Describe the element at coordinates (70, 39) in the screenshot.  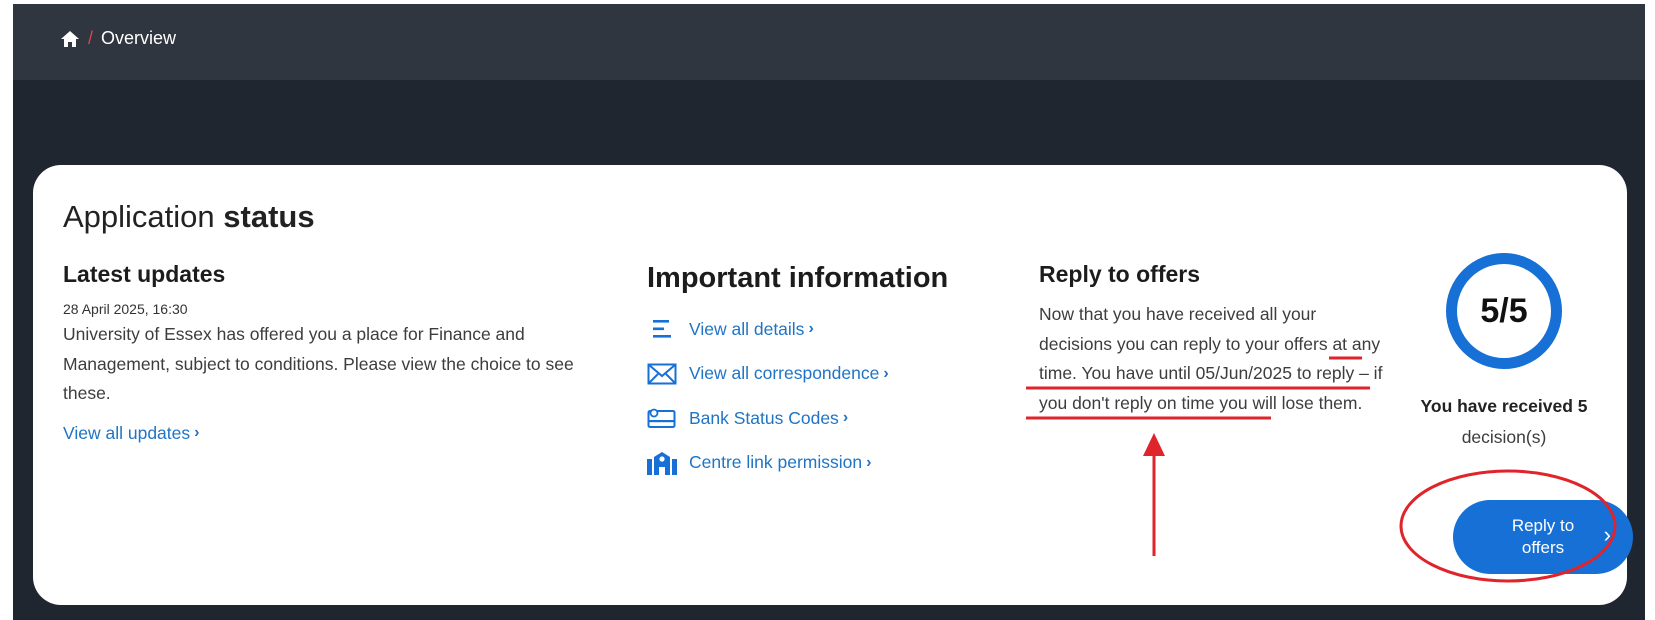
I see `home-icon` at that location.